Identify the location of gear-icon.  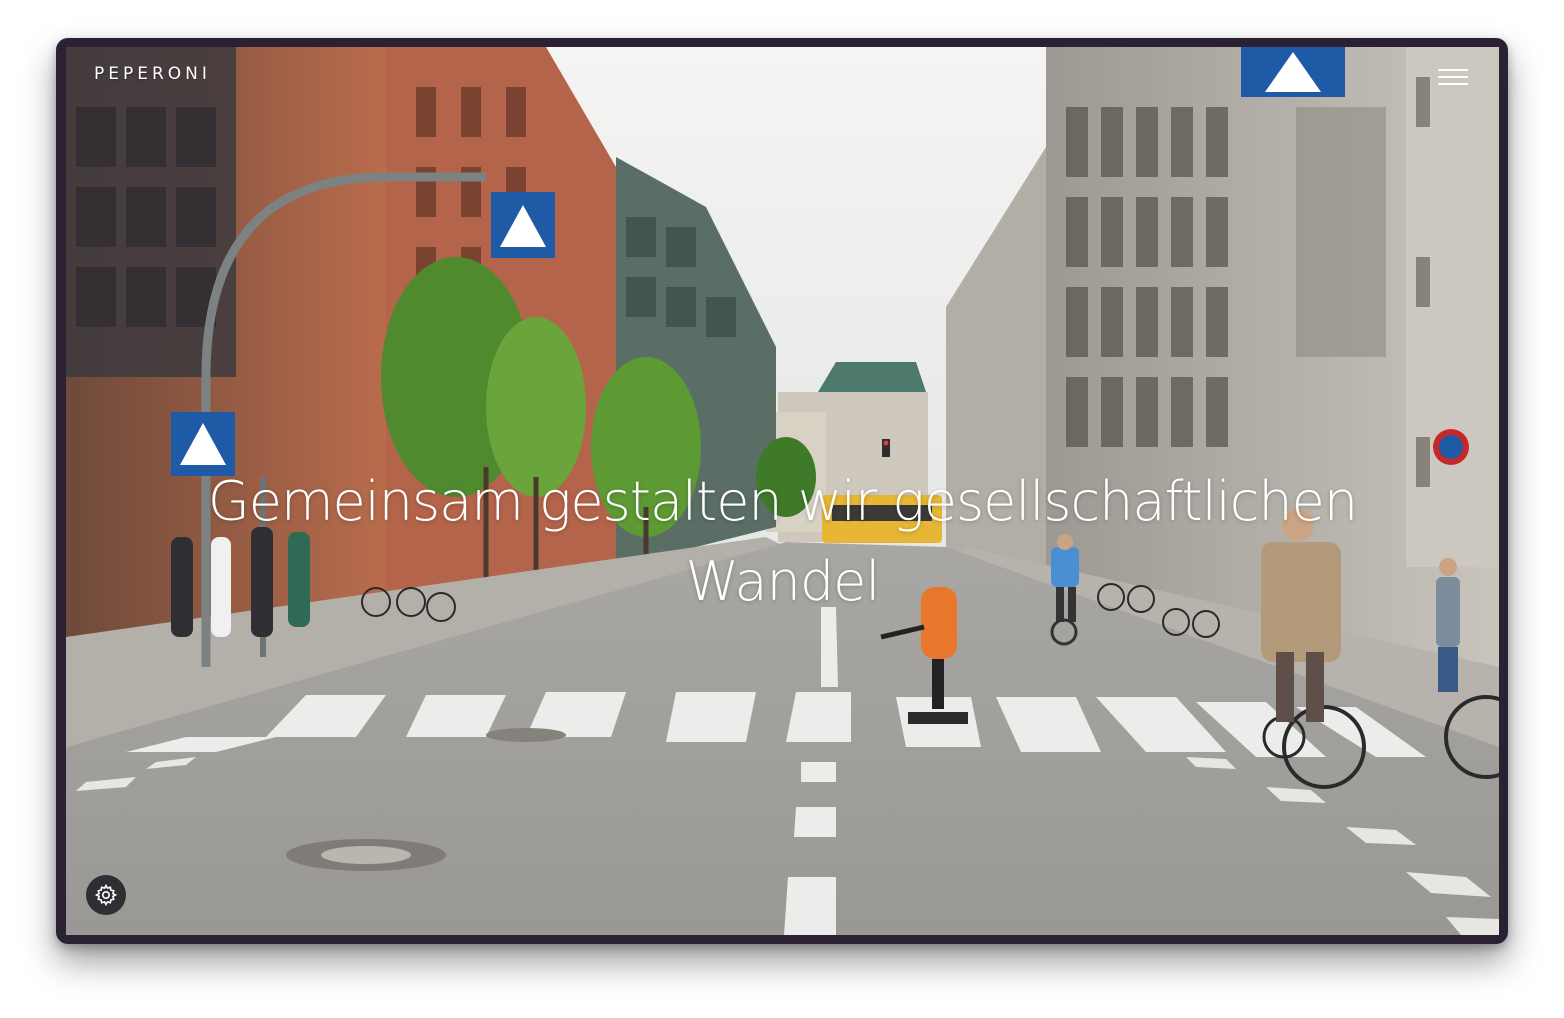
(106, 895).